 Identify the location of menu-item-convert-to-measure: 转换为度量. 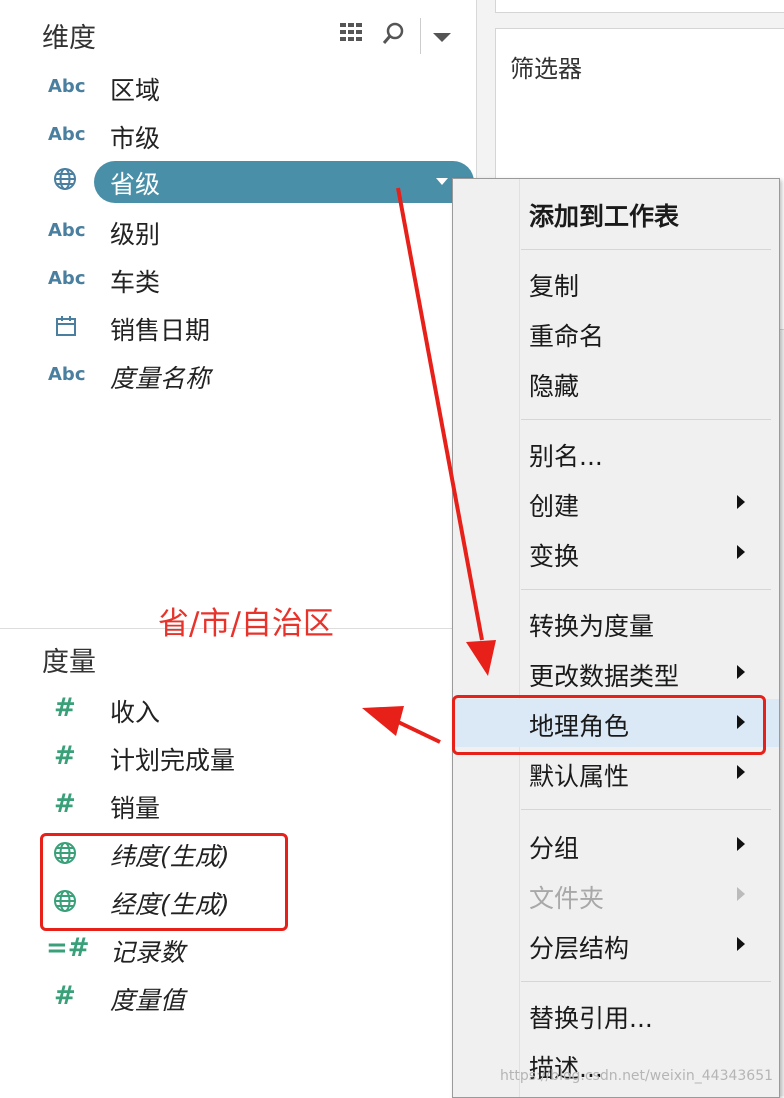
(616, 623).